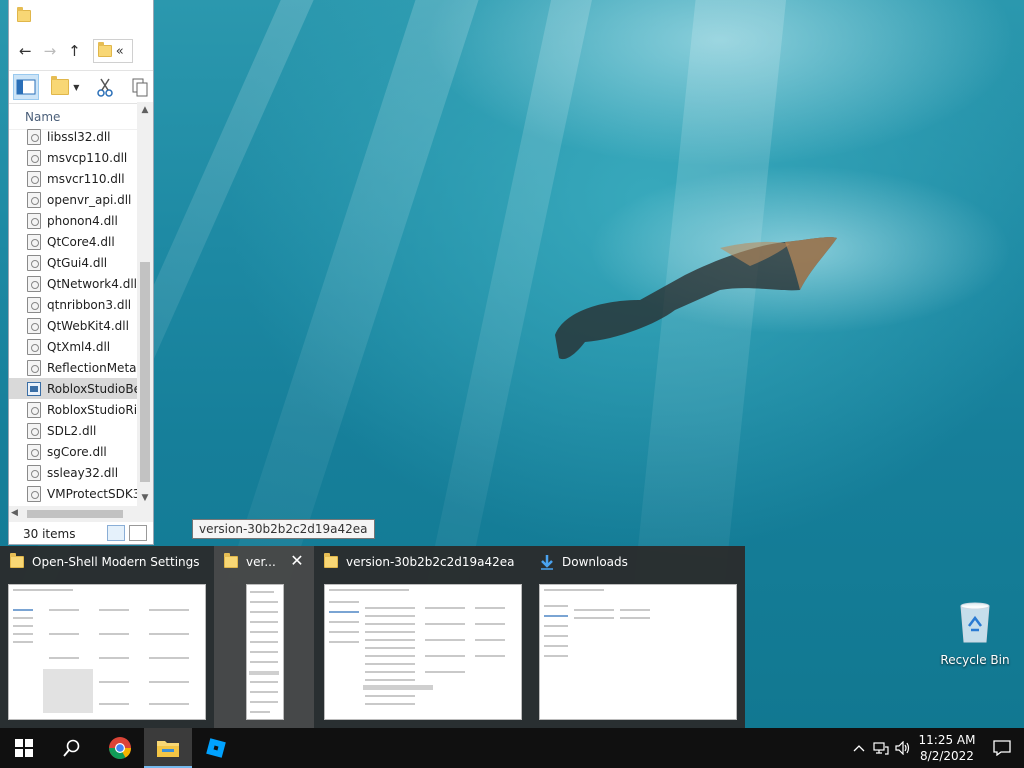 The height and width of the screenshot is (768, 1024). I want to click on windows-logo-icon, so click(24, 748).